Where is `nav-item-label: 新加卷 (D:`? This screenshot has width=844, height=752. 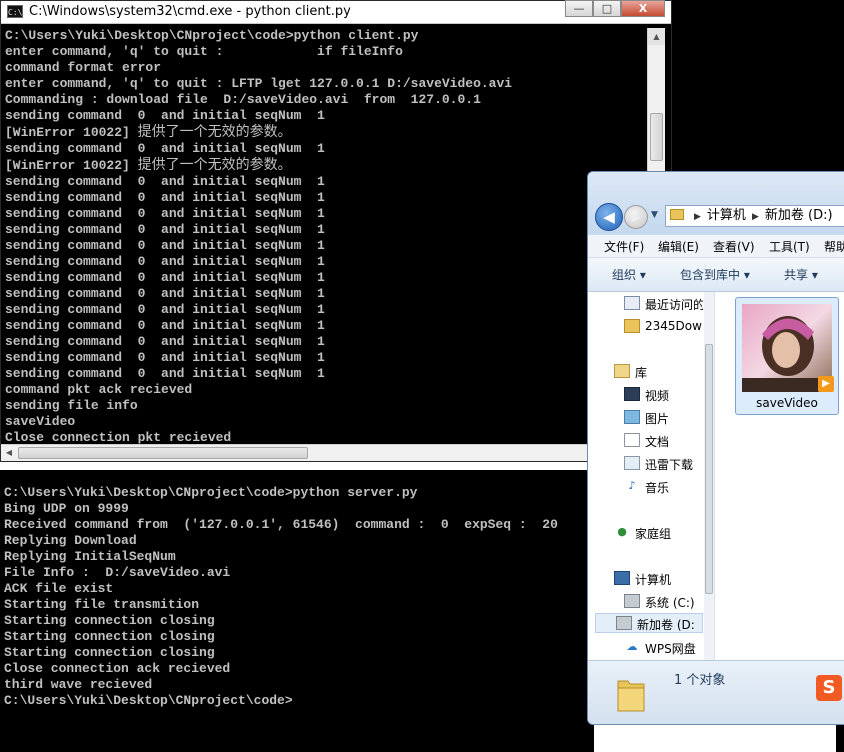
nav-item-label: 新加卷 (D: is located at coordinates (666, 625).